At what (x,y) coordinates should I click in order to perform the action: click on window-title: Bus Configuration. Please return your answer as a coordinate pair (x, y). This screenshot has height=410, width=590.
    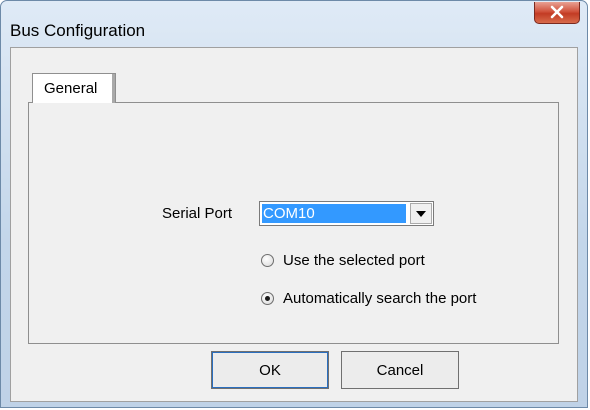
    Looking at the image, I should click on (78, 30).